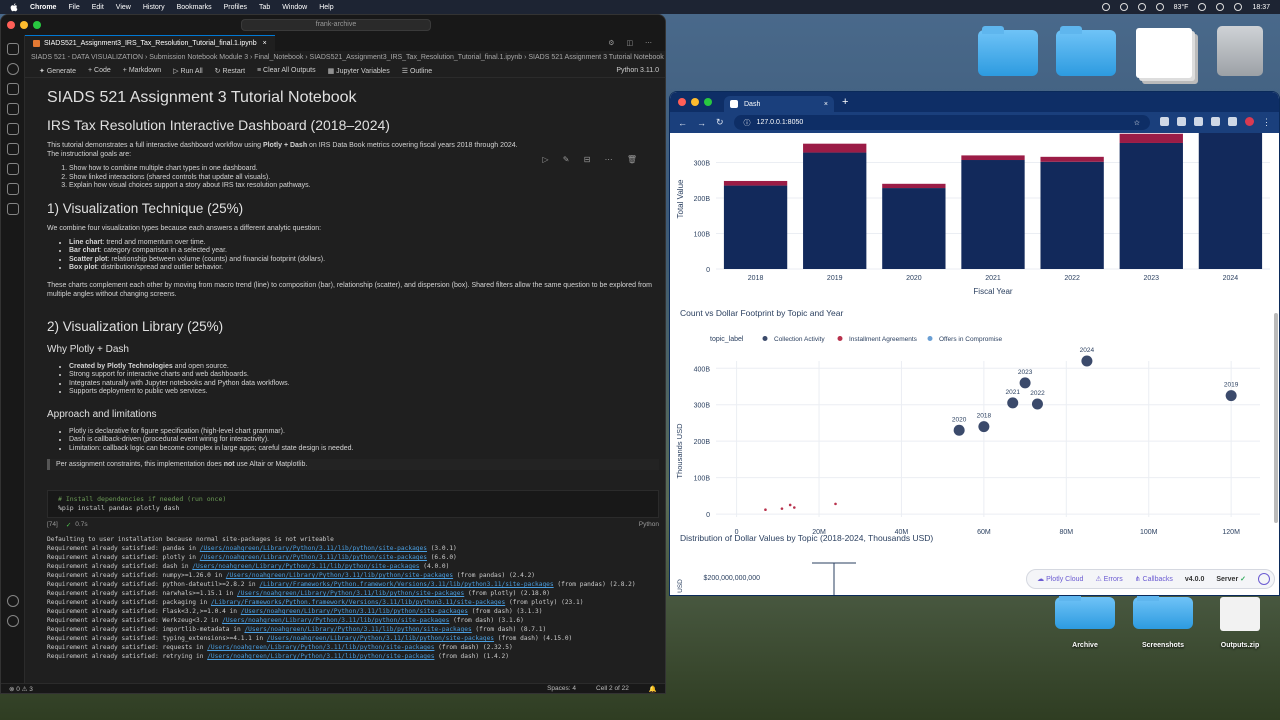 Image resolution: width=1280 pixels, height=720 pixels. Describe the element at coordinates (230, 71) in the screenshot. I see `restart-button: ↻ Restart` at that location.